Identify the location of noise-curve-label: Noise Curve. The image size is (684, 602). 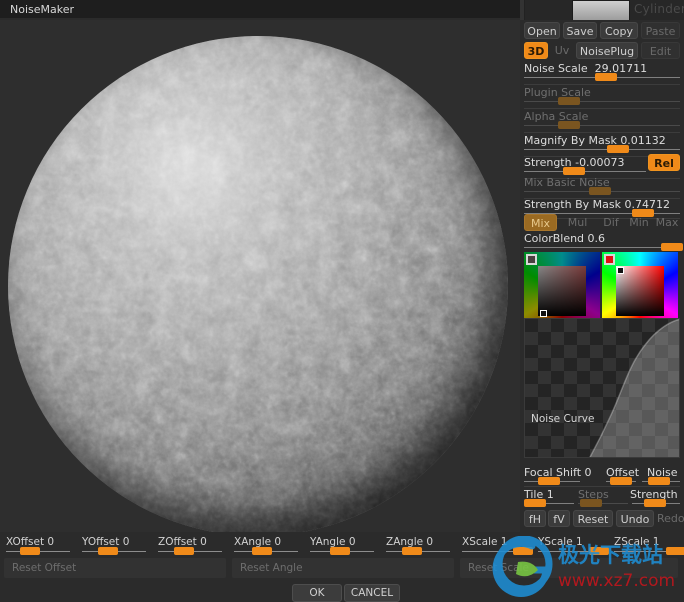
(563, 419).